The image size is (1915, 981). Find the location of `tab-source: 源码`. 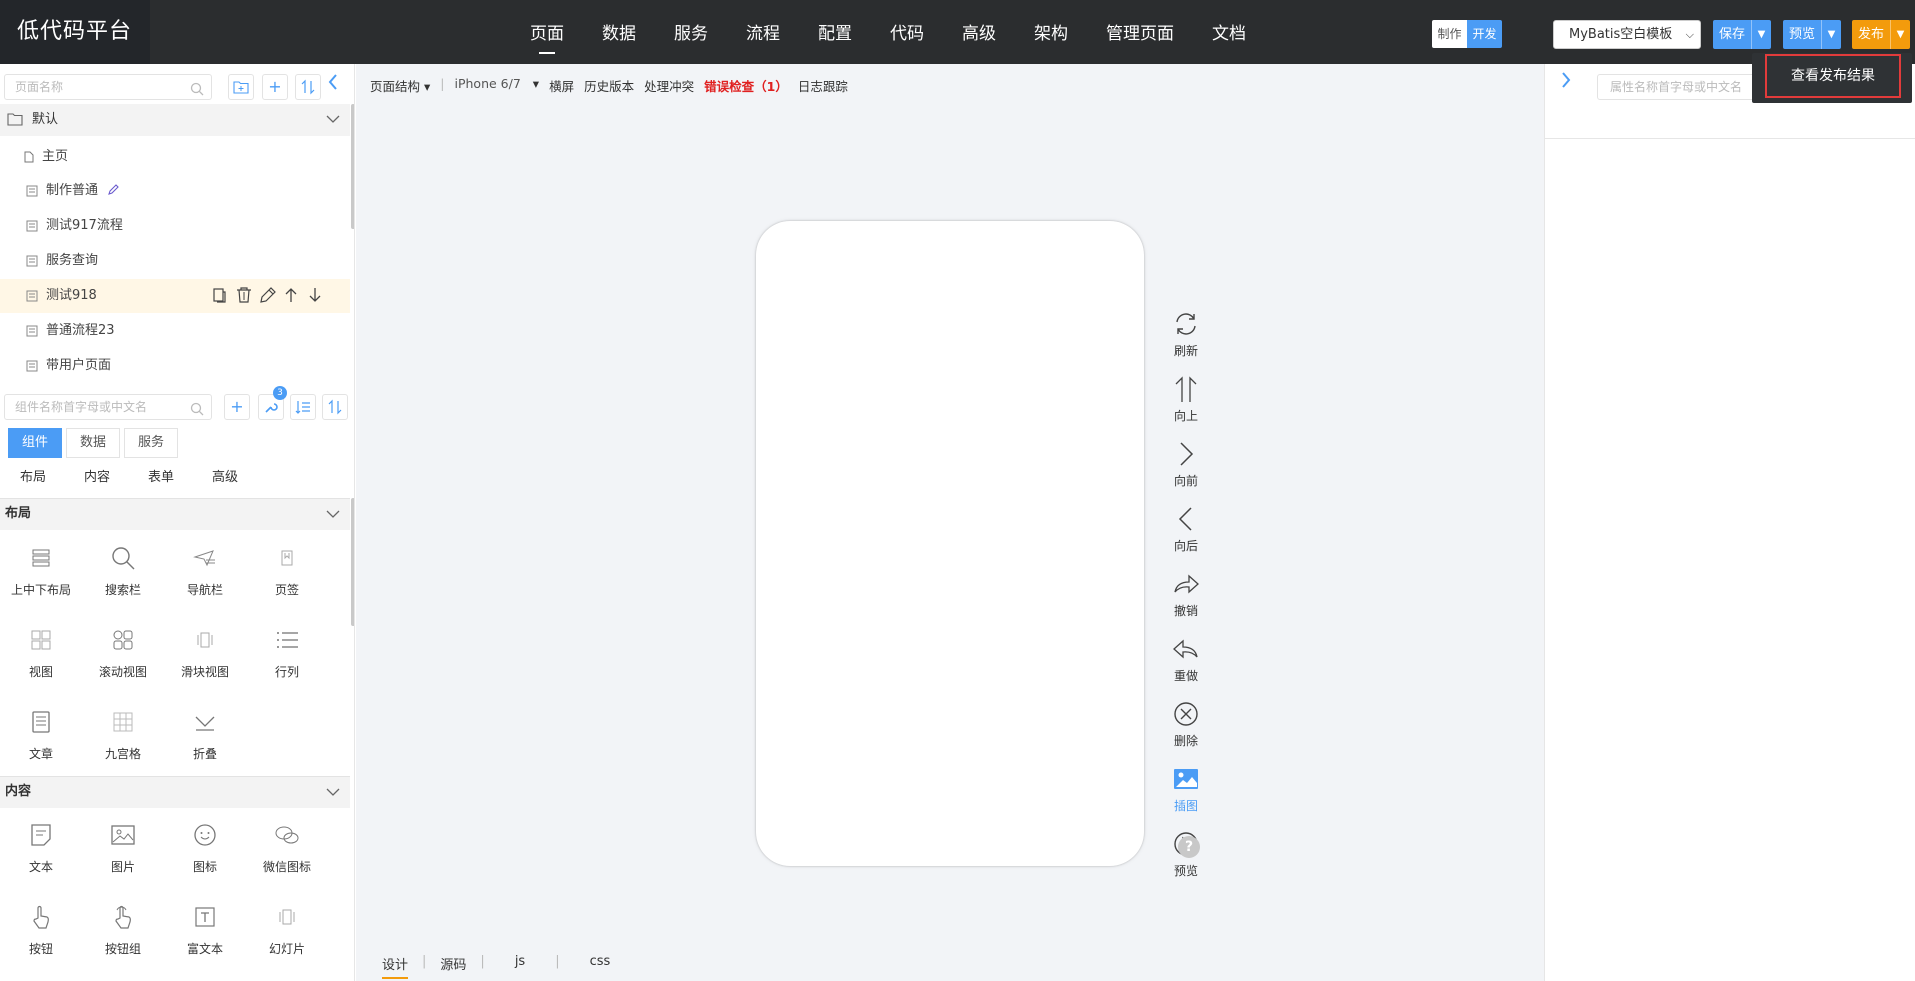

tab-source: 源码 is located at coordinates (453, 966).